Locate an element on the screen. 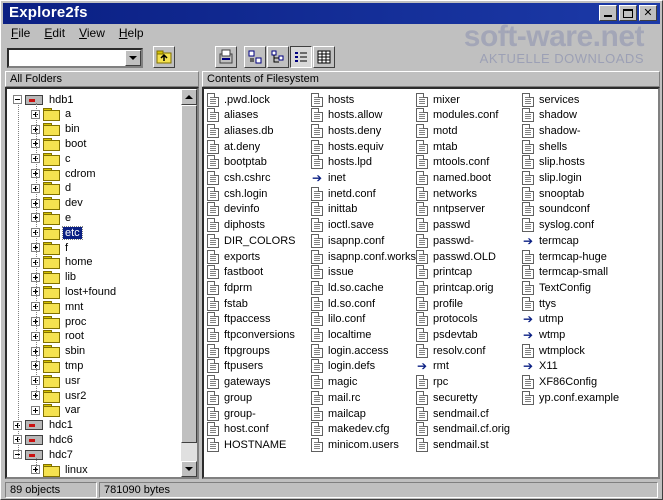 The width and height of the screenshot is (663, 500). file-item: mixer is located at coordinates (438, 99).